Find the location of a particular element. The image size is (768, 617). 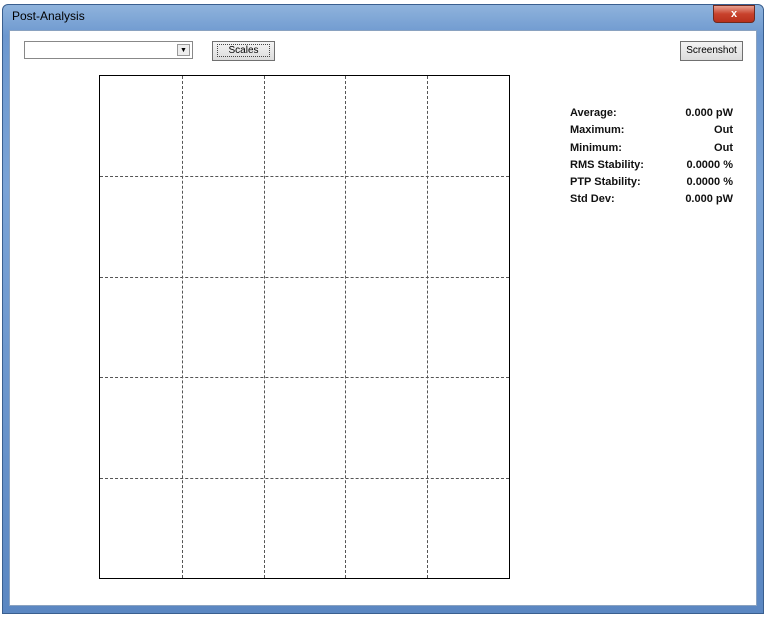

stat-row: RMS Stability: 0.0000 % is located at coordinates (651, 167).